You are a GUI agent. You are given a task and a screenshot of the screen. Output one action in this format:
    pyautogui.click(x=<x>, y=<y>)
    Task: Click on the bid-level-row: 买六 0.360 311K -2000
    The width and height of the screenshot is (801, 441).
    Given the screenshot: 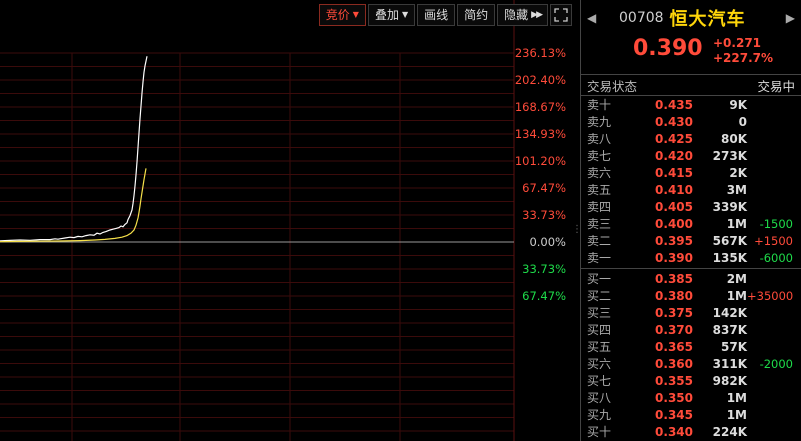 What is the action you would take?
    pyautogui.click(x=691, y=363)
    